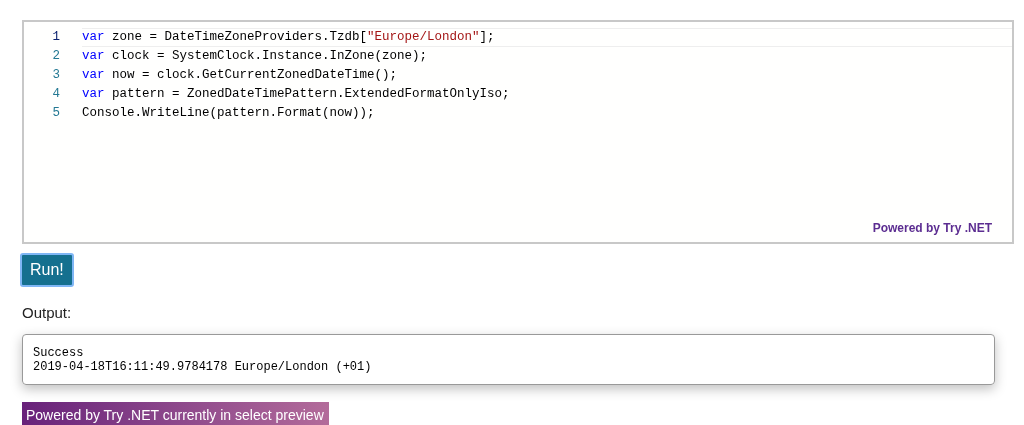  What do you see at coordinates (255, 57) in the screenshot?
I see `code-line: var clock = SystemClock.Instance.InZone(zone);` at bounding box center [255, 57].